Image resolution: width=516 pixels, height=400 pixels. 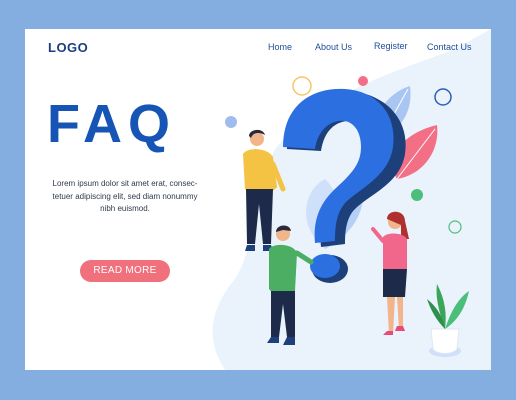 What do you see at coordinates (448, 320) in the screenshot?
I see `plant-pot-icon` at bounding box center [448, 320].